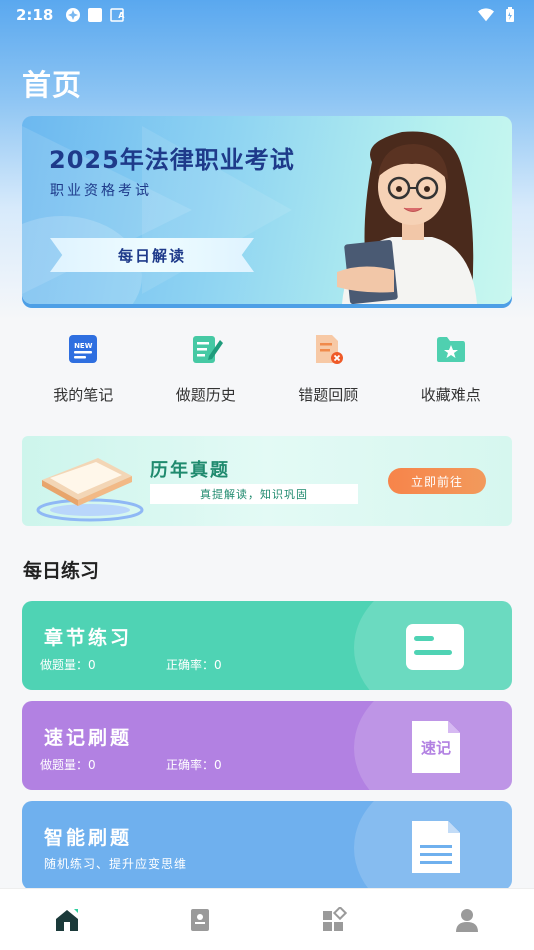  Describe the element at coordinates (207, 349) in the screenshot. I see `history-edit-icon` at that location.